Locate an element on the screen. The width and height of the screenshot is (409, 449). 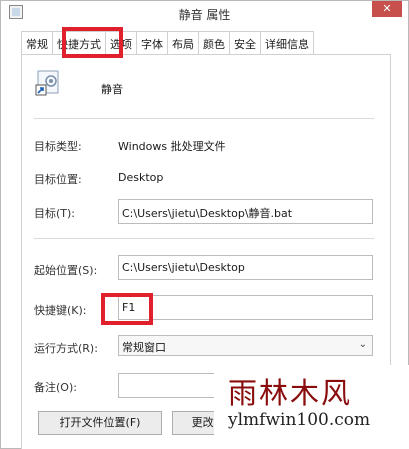
window-title: 静音 属性 is located at coordinates (204, 15).